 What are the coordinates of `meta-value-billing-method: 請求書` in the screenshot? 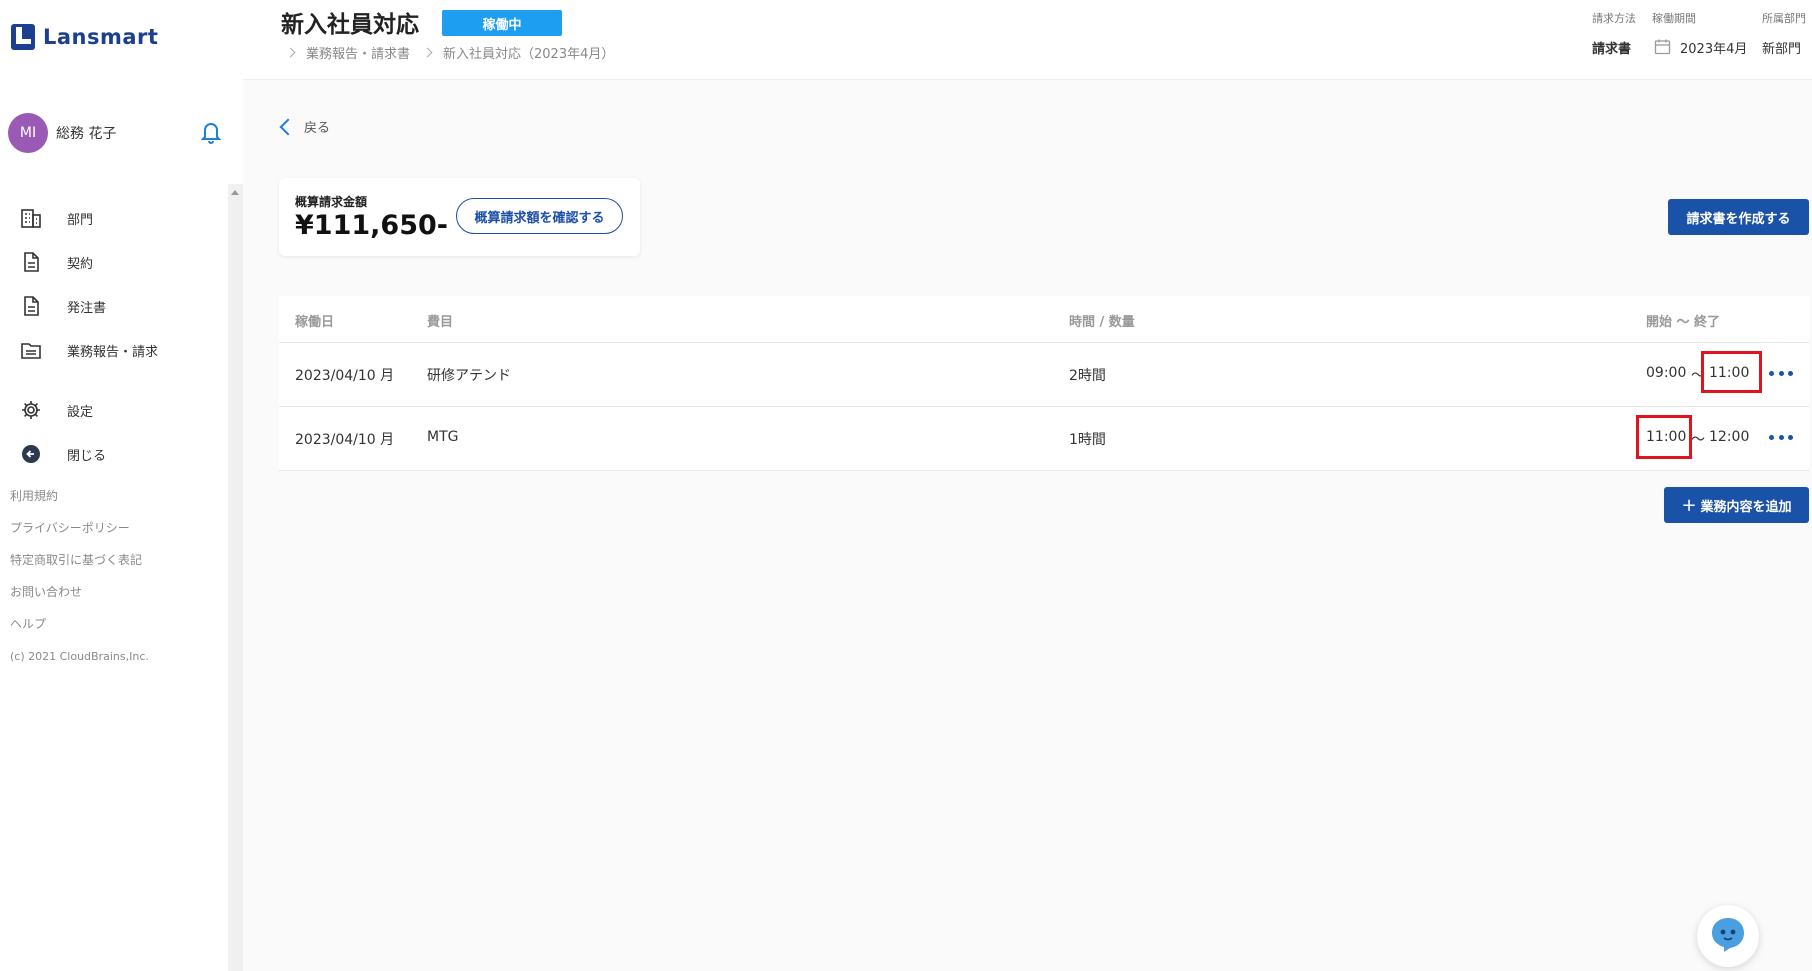 It's located at (1612, 49).